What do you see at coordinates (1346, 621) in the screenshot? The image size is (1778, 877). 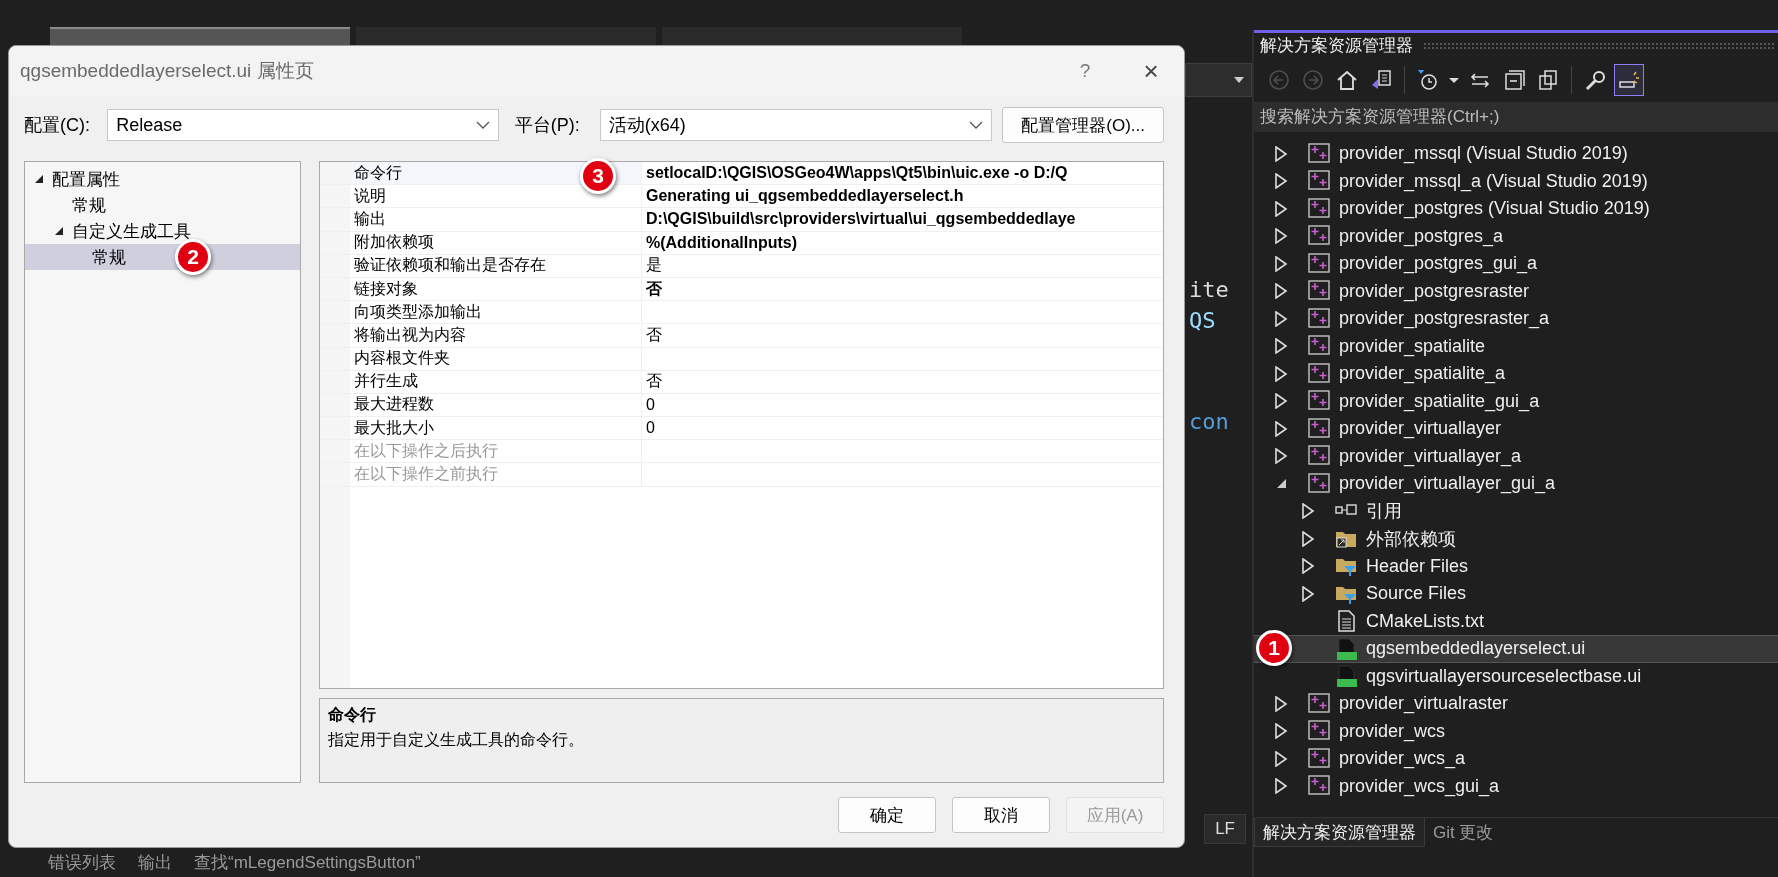 I see `text-file-icon` at bounding box center [1346, 621].